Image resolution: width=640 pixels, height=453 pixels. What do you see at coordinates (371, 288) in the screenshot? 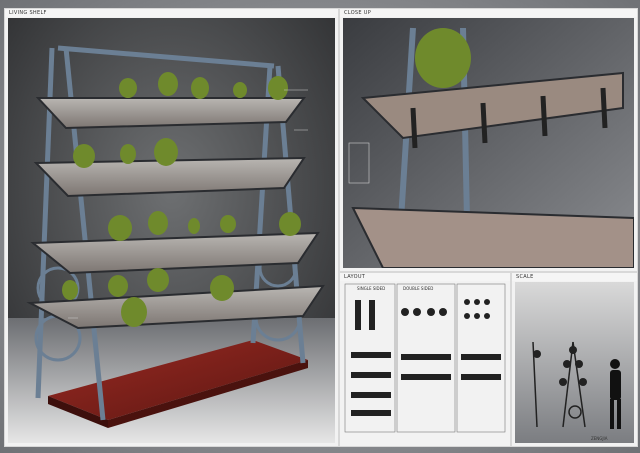
I see `single-sided-label: SINGLE SIDED` at bounding box center [371, 288].